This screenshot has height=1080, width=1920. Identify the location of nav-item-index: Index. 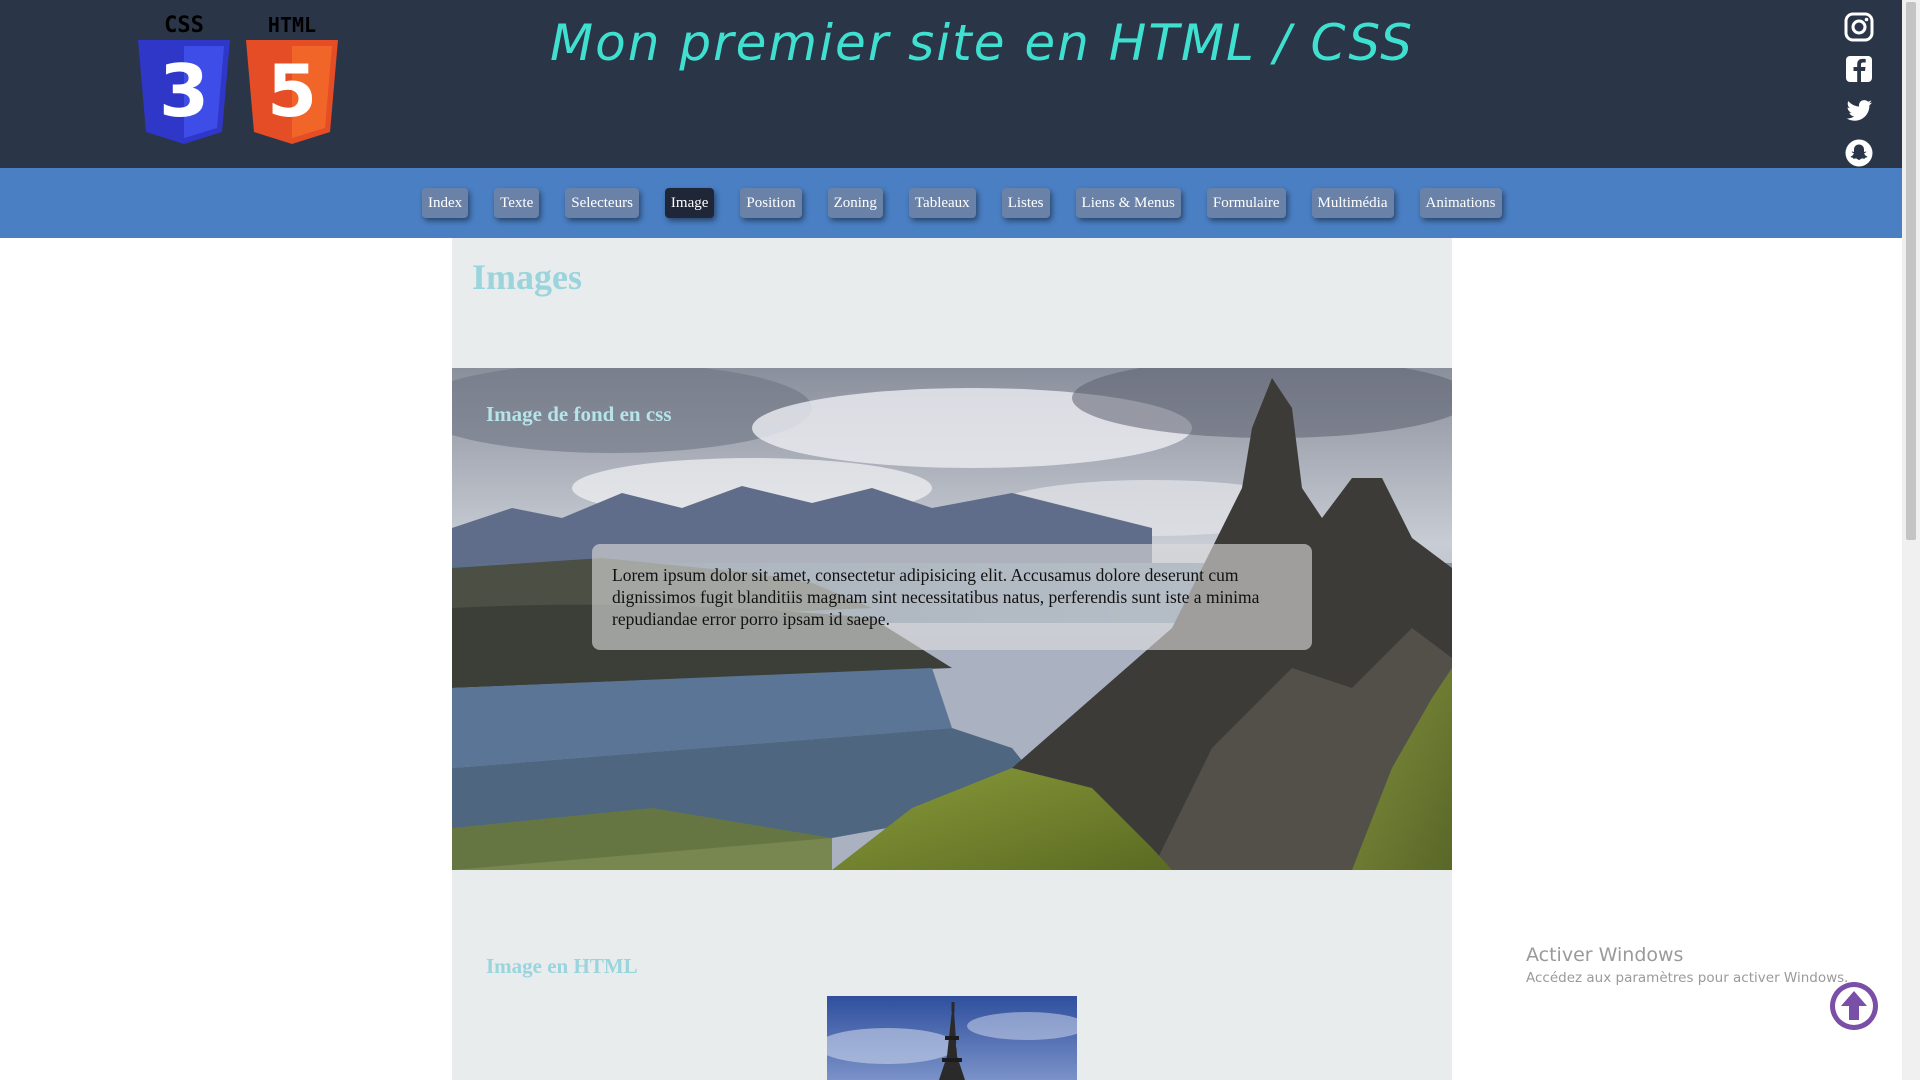
(445, 203).